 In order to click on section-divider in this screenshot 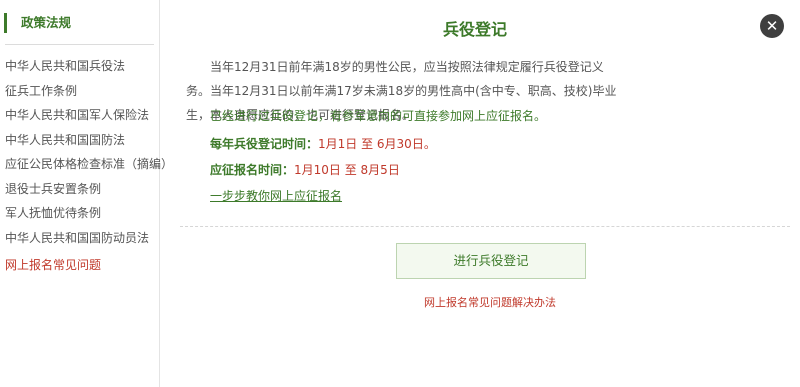, I will do `click(485, 226)`.